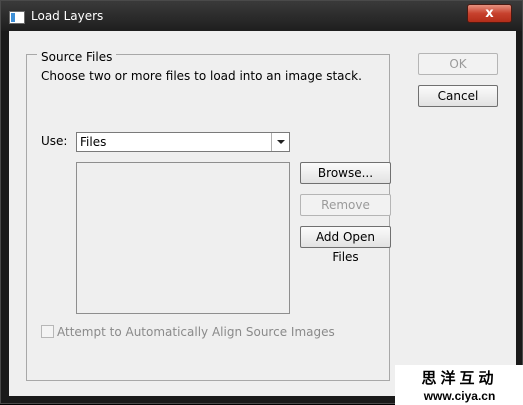  What do you see at coordinates (345, 205) in the screenshot?
I see `remove-button: Remove` at bounding box center [345, 205].